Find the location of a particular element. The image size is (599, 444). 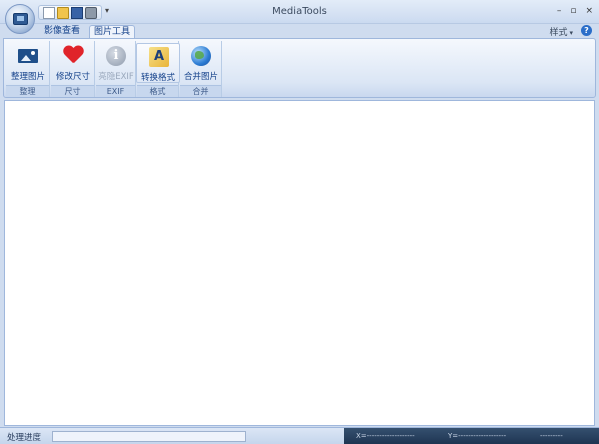

title-bar: ▾ MediaTools – ▫ × is located at coordinates (299, 12).